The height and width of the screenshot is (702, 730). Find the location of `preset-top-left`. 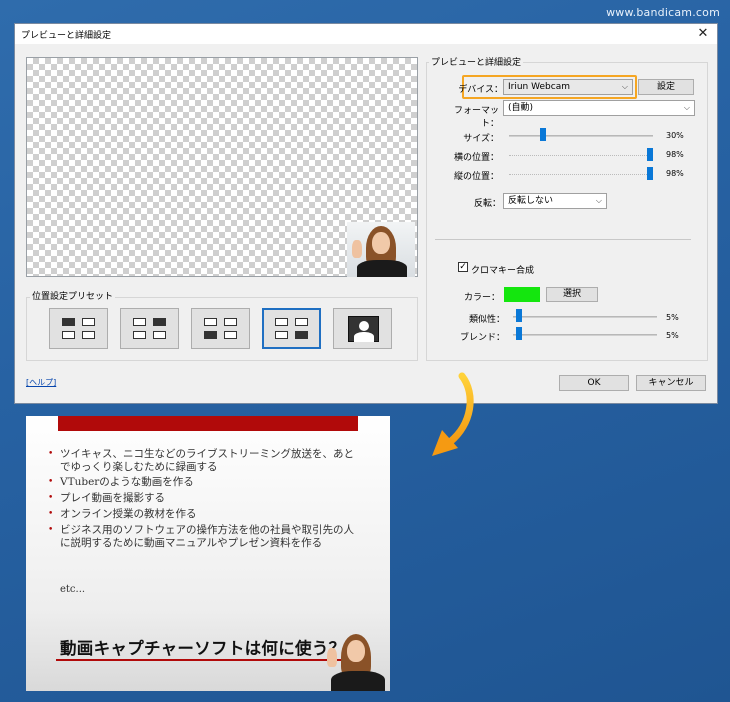

preset-top-left is located at coordinates (78, 328).